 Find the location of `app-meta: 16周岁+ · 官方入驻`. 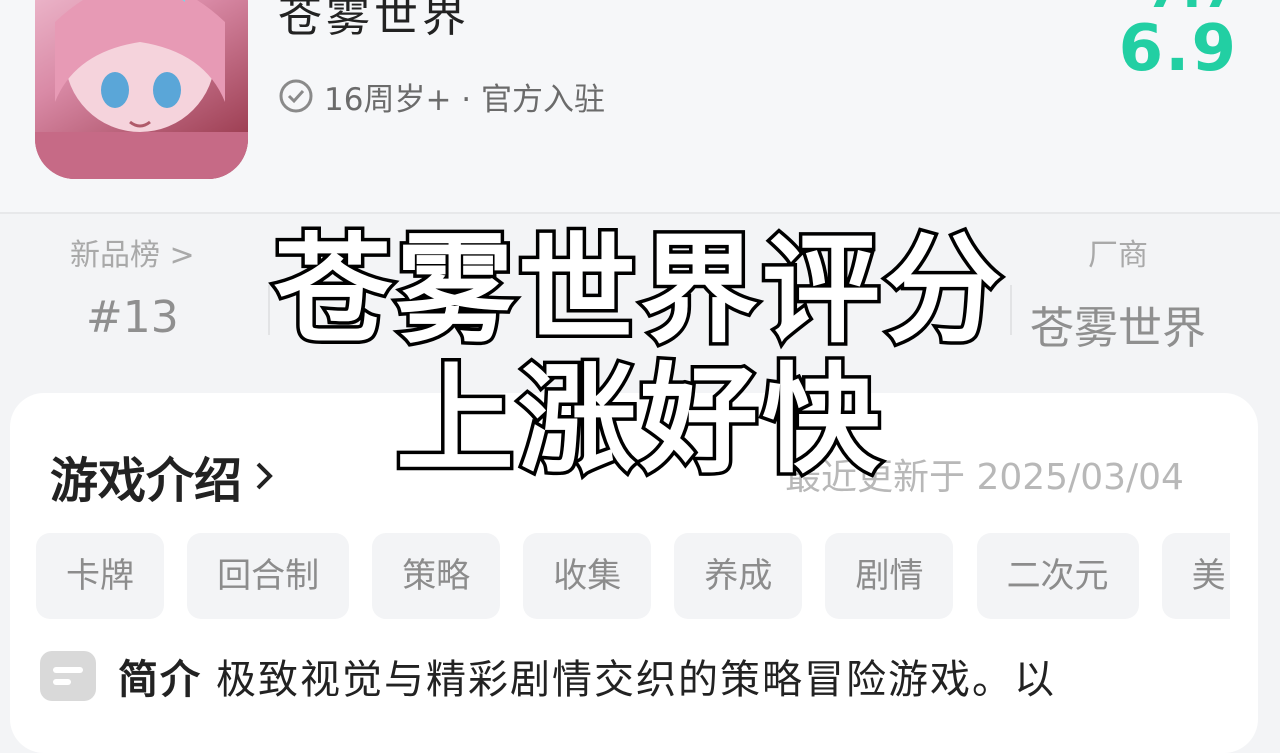

app-meta: 16周岁+ · 官方入驻 is located at coordinates (441, 97).